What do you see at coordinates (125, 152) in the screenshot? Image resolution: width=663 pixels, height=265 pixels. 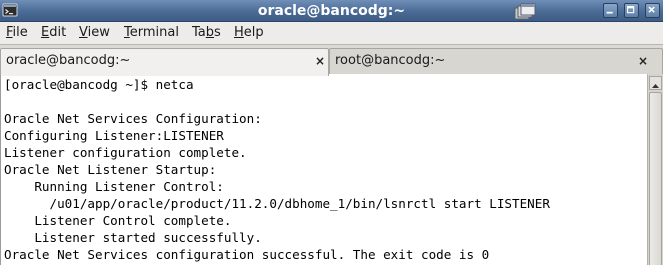 I see `terminal-line: Listener configuration complete.` at bounding box center [125, 152].